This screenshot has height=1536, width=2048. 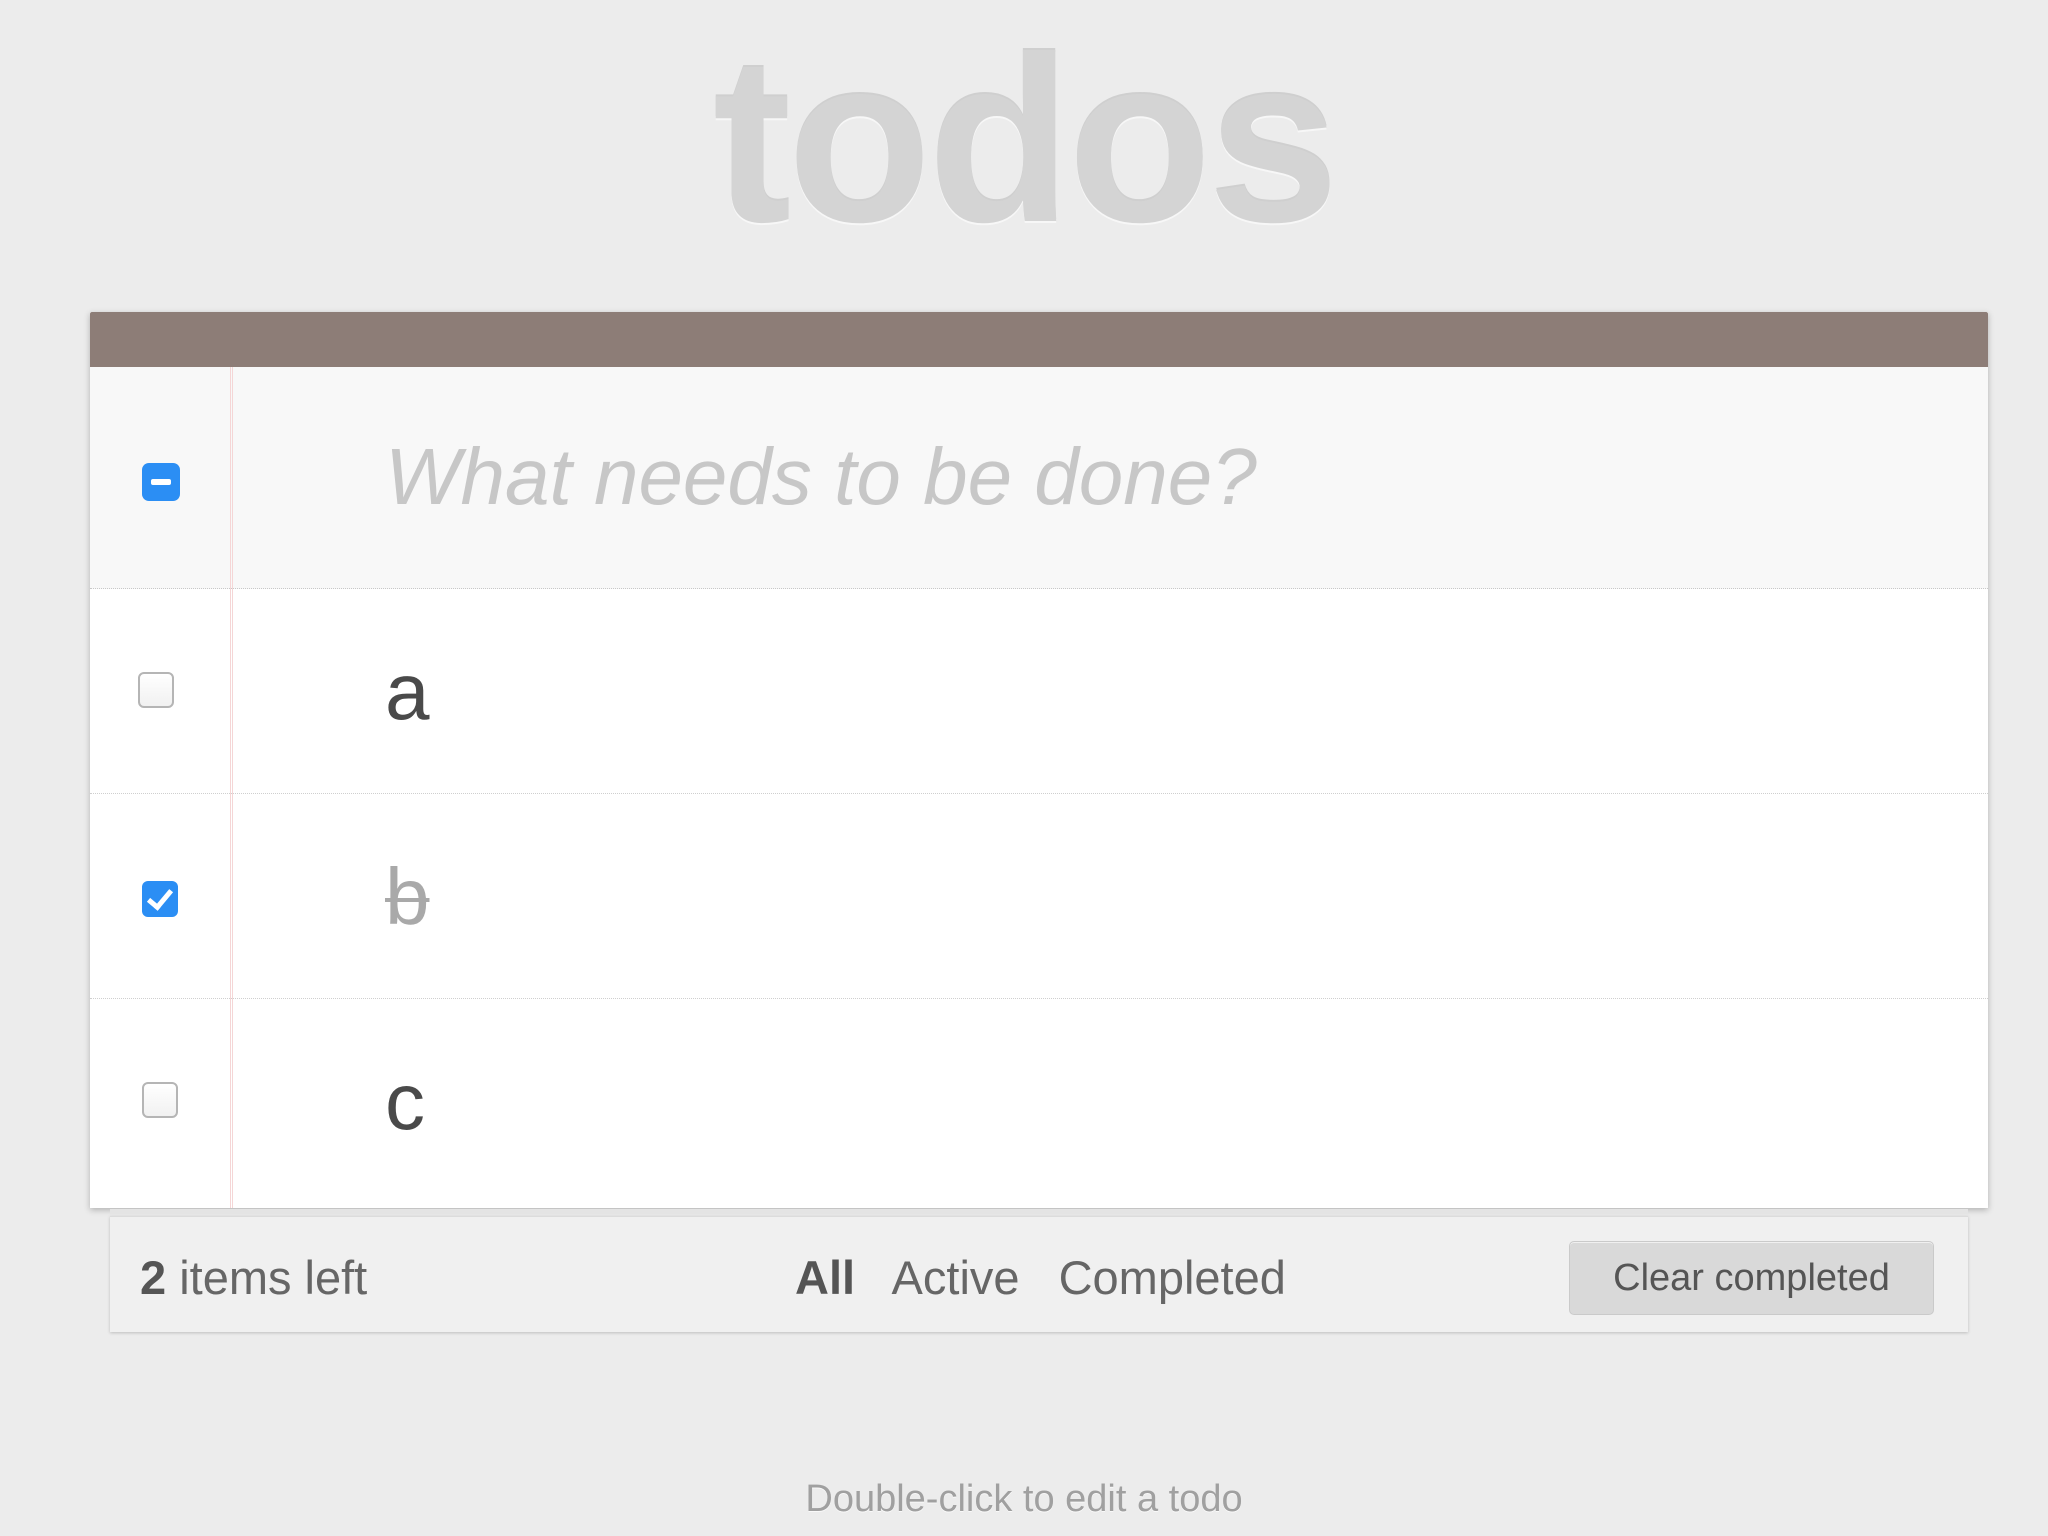 I want to click on list-item: b, so click(x=1039, y=896).